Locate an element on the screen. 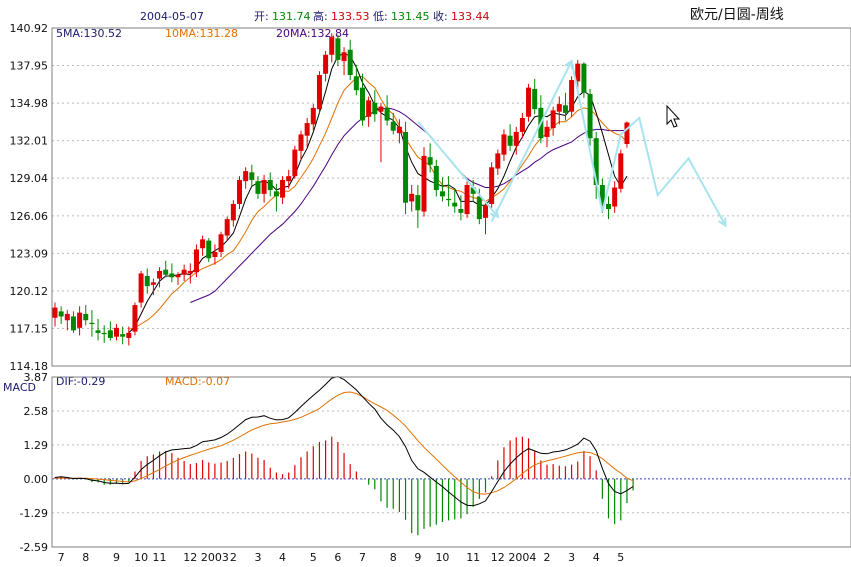 Image resolution: width=851 pixels, height=567 pixels. macd-tick-label: -2.59 is located at coordinates (34, 547).